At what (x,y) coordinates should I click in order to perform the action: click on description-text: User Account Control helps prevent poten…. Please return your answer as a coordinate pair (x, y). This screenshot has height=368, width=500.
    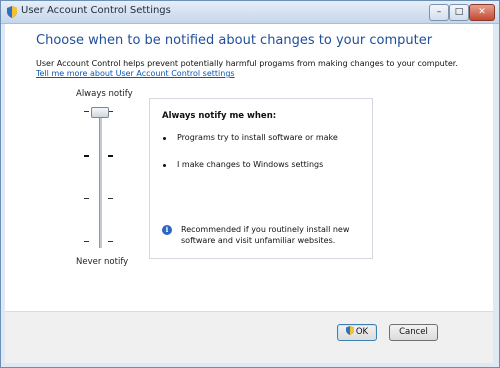
    Looking at the image, I should click on (247, 63).